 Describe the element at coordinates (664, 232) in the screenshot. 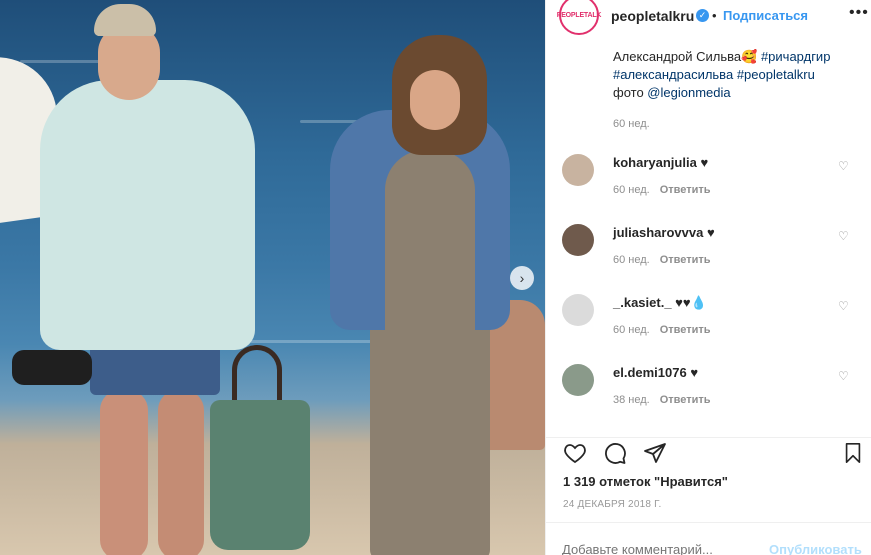

I see `comment-username: juliasharovvva ♥` at that location.